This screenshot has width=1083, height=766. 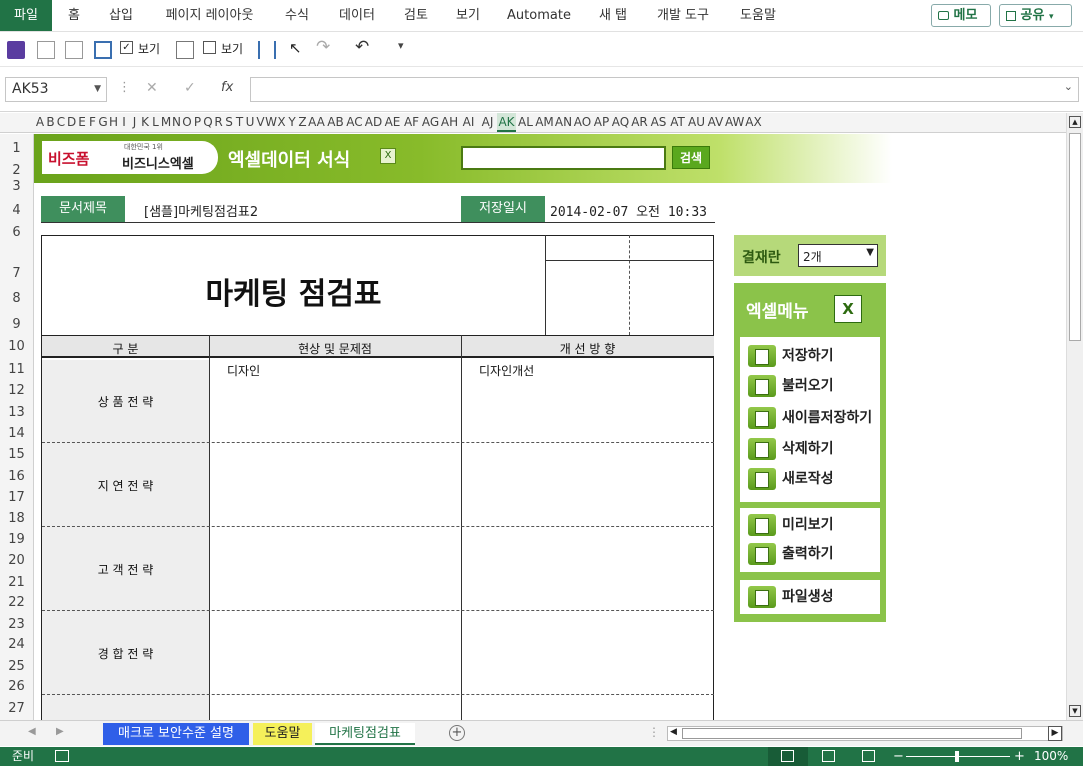 I want to click on row-header-19: 19, so click(x=16, y=539).